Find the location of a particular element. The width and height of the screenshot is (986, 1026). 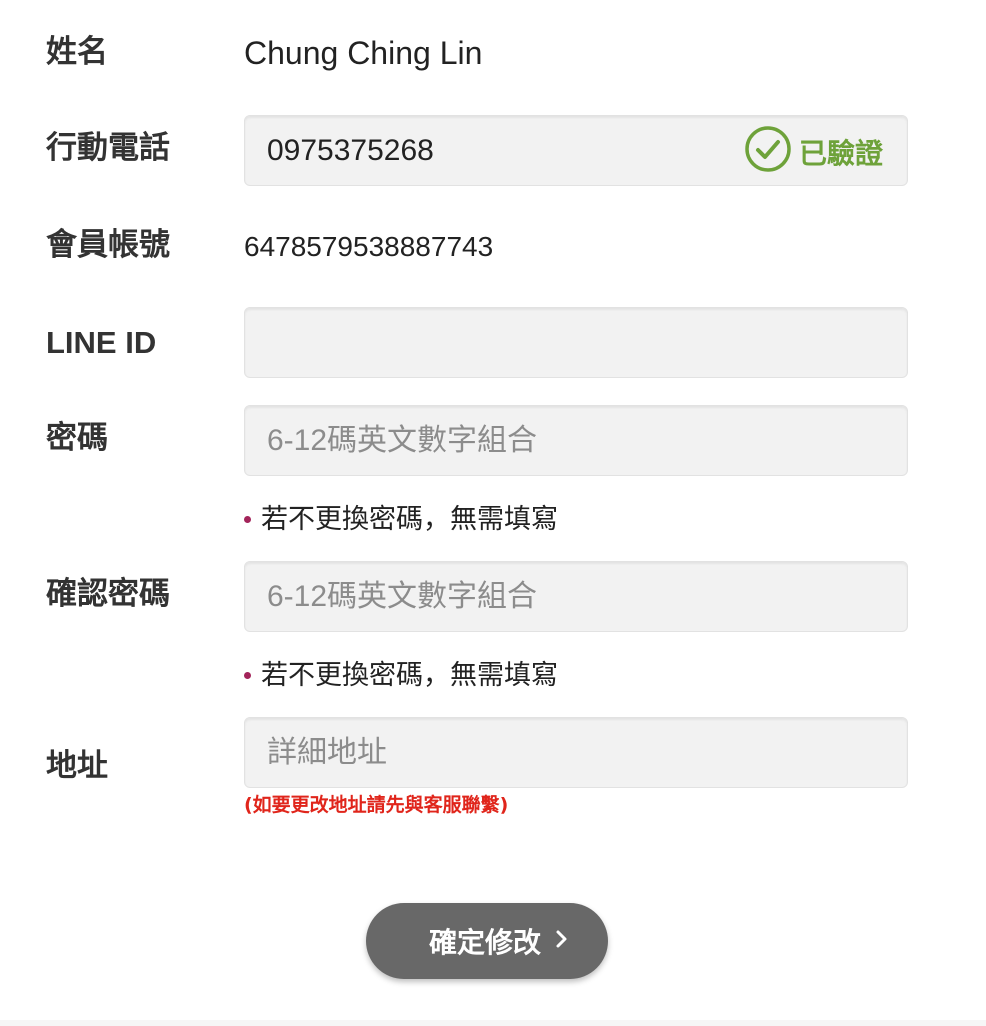

name-label: 姓名 is located at coordinates (77, 52).